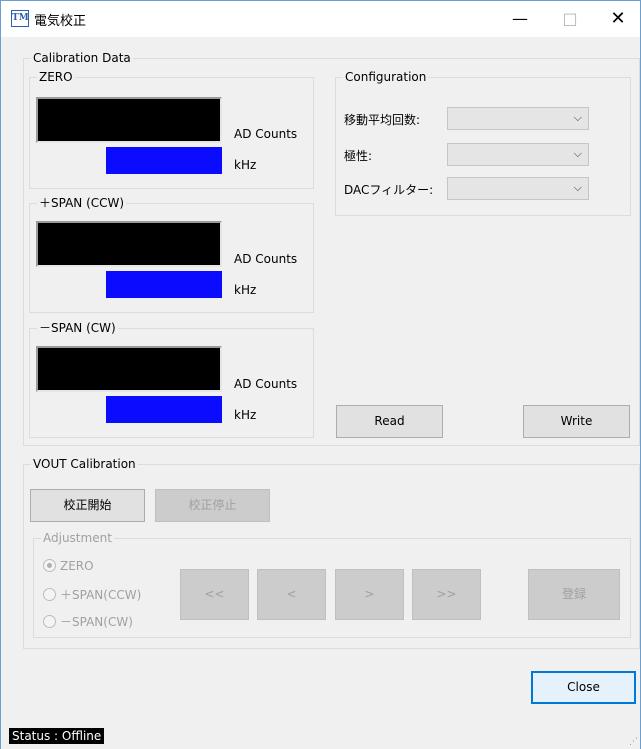  Describe the element at coordinates (446, 594) in the screenshot. I see `fast-forward-button: >>` at that location.